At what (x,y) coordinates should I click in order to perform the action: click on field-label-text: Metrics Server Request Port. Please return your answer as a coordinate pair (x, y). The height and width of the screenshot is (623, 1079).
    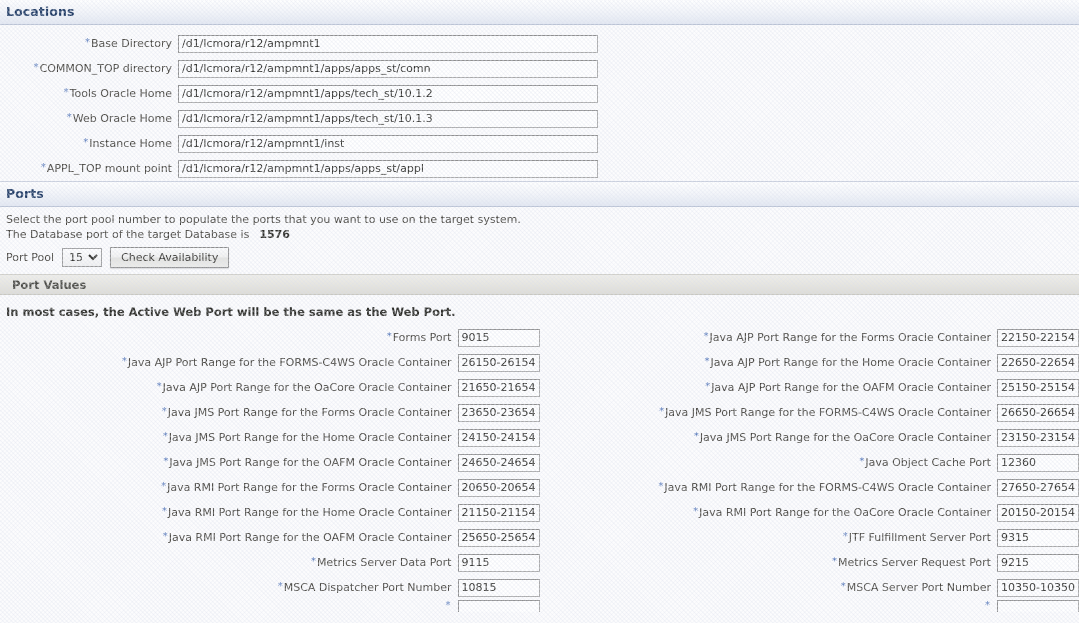
    Looking at the image, I should click on (914, 562).